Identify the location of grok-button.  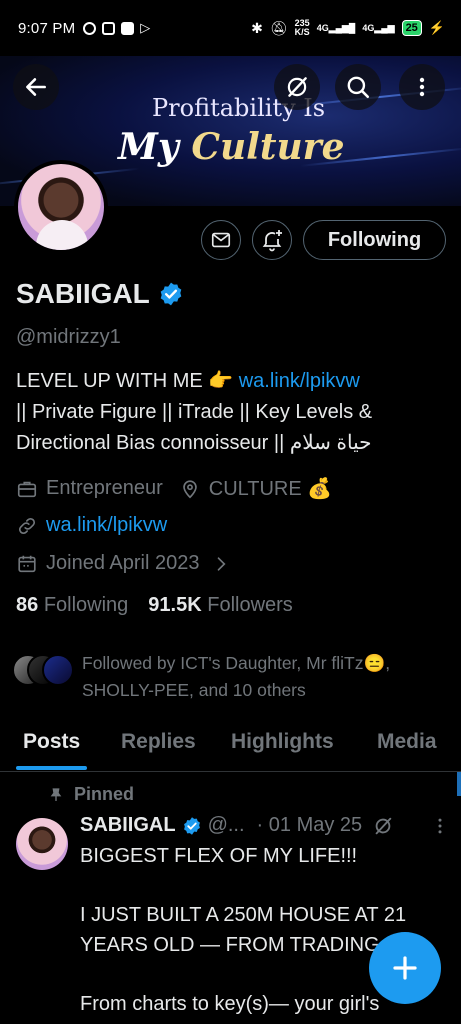
(297, 87).